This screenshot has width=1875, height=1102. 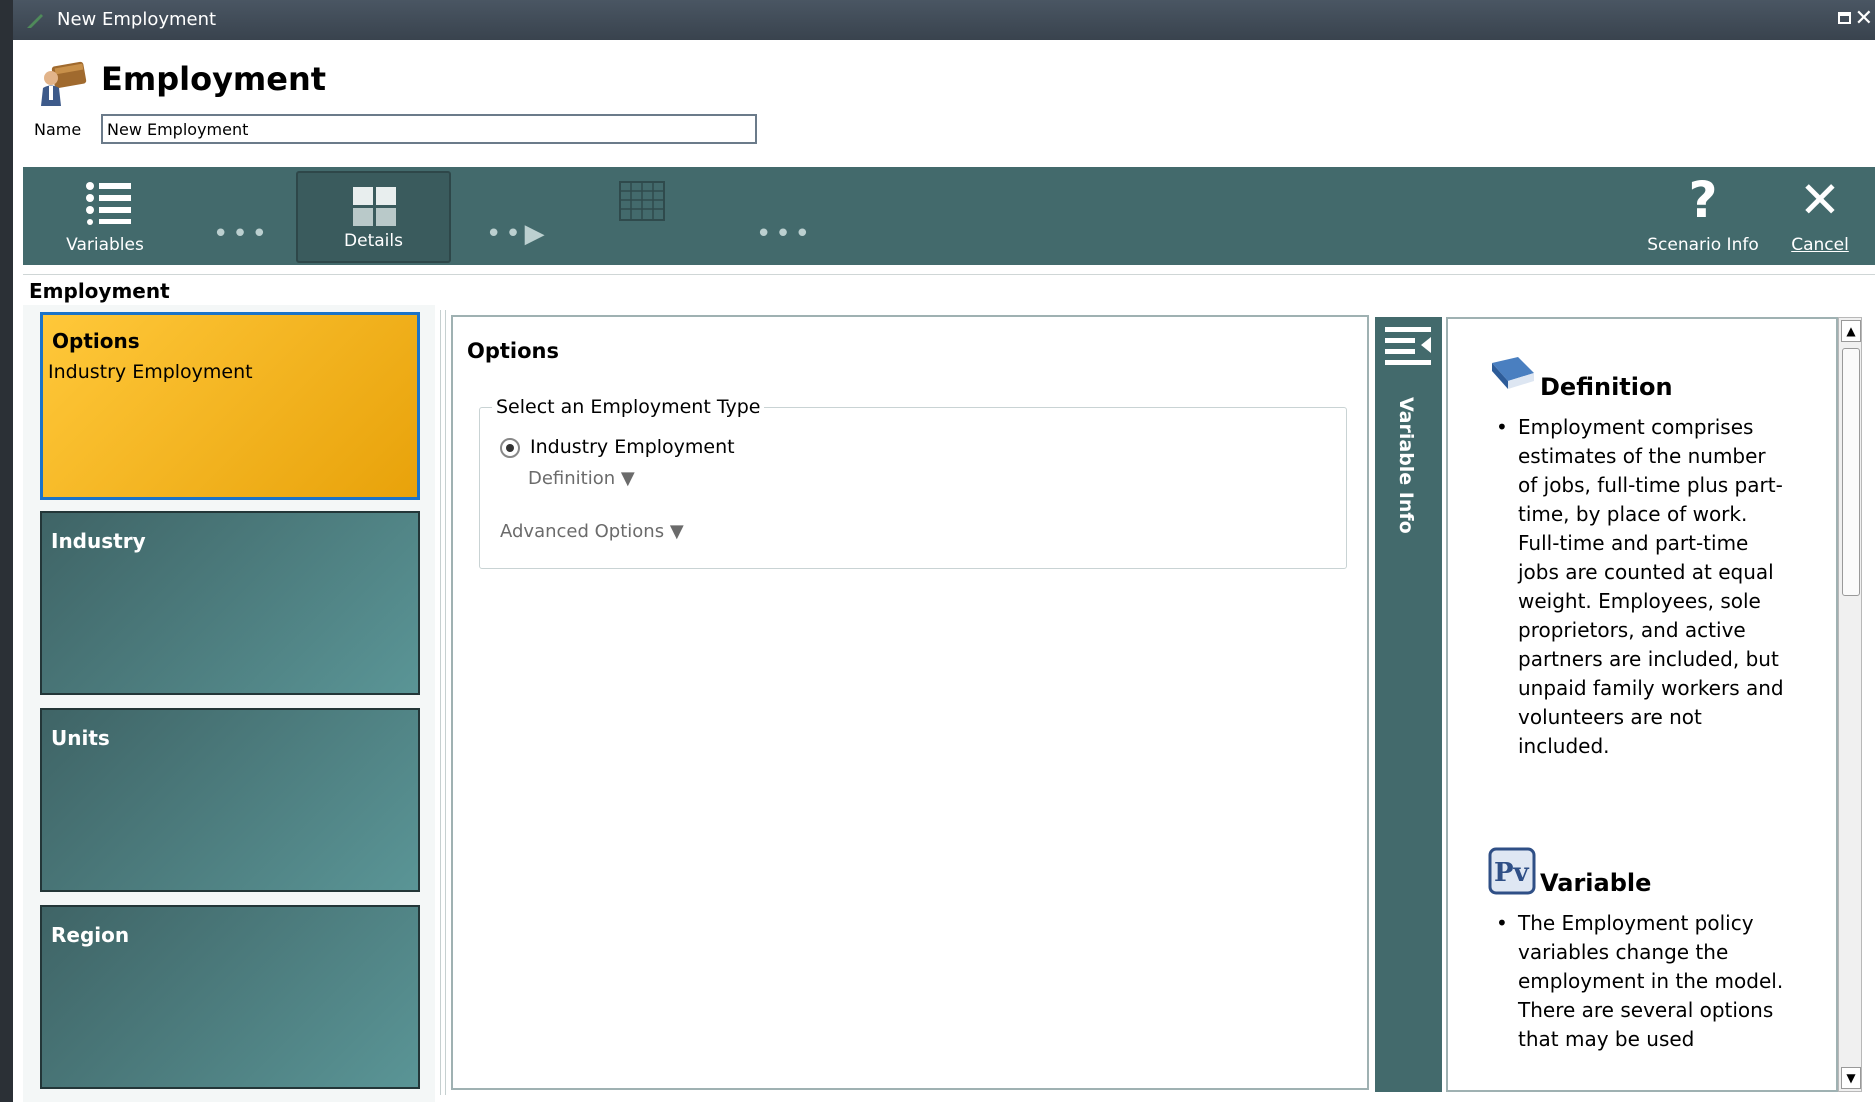 What do you see at coordinates (99, 291) in the screenshot?
I see `section-title: Employment` at bounding box center [99, 291].